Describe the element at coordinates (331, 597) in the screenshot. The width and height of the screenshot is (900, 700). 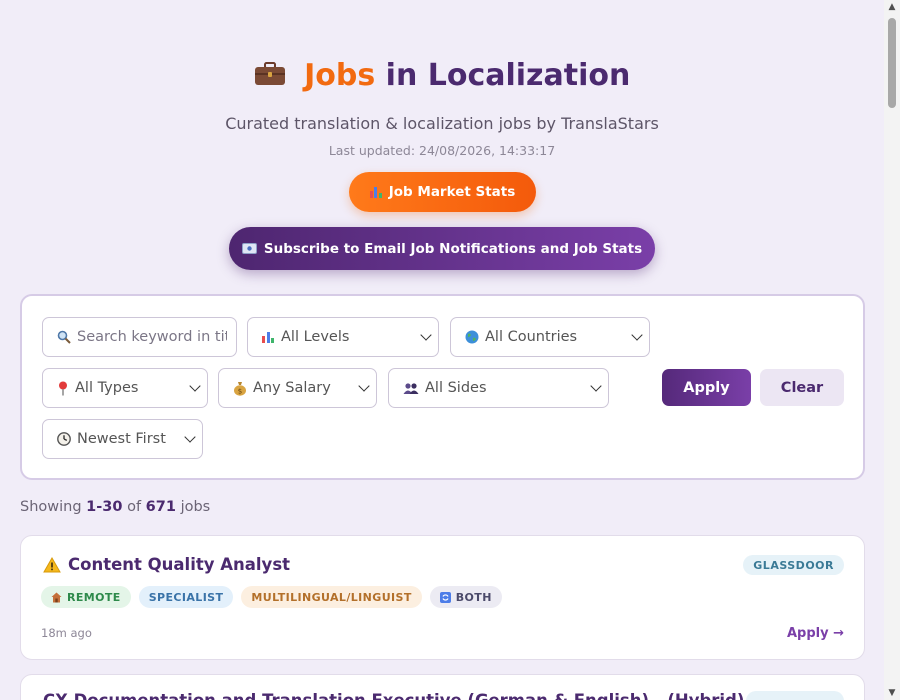
I see `tag-multilingual: MULTILINGUAL/LINGUIST` at that location.